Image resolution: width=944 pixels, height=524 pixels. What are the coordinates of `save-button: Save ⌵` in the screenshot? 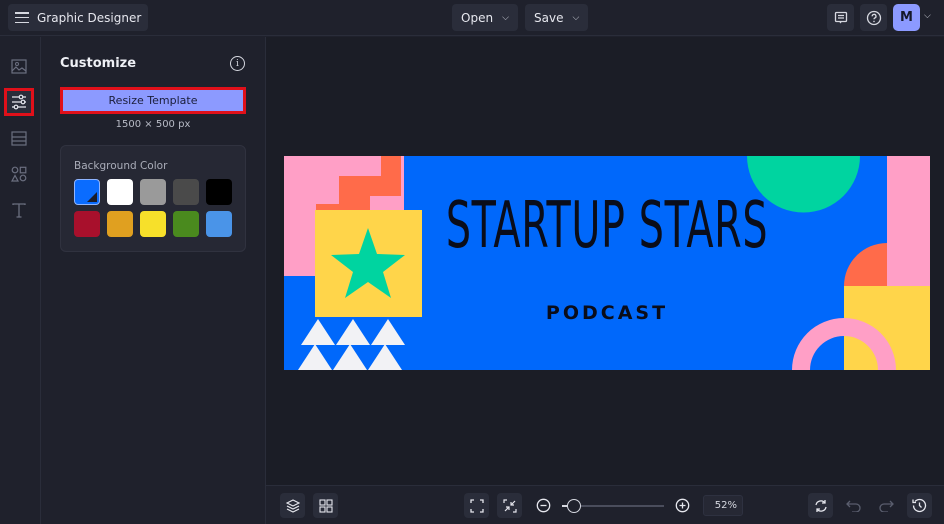 It's located at (557, 17).